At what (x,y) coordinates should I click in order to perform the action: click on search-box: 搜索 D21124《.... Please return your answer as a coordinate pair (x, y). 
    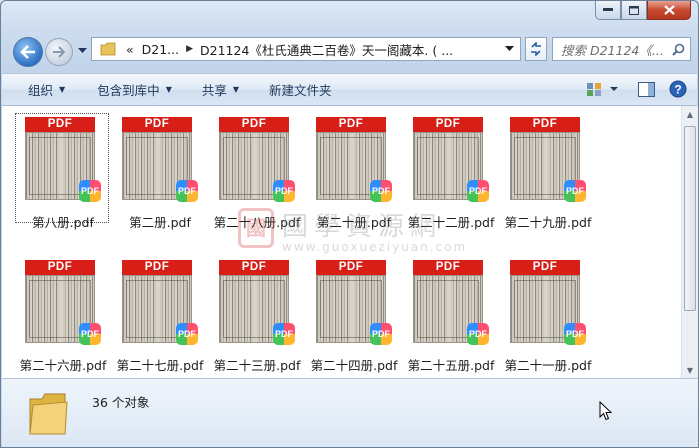
    Looking at the image, I should click on (621, 49).